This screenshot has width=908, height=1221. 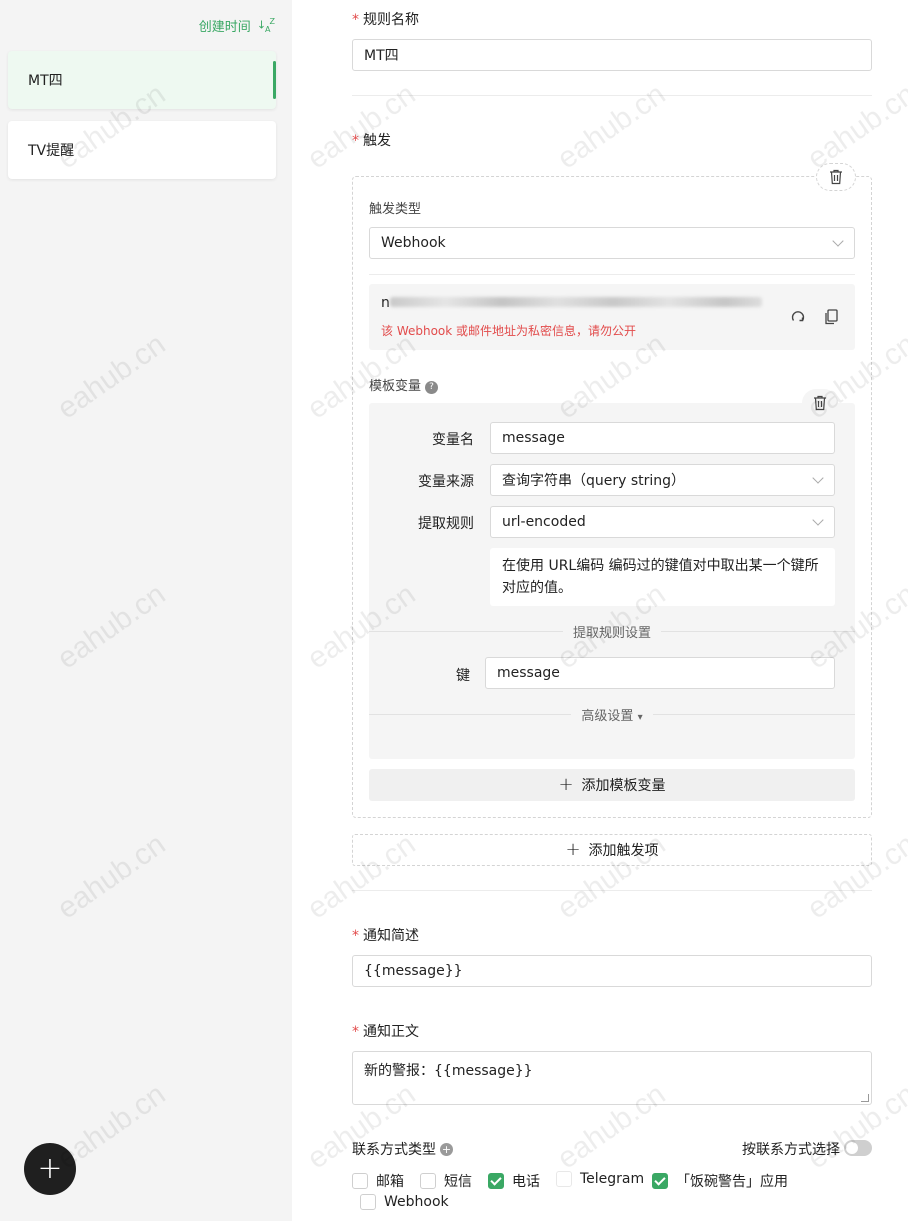 What do you see at coordinates (385, 20) in the screenshot?
I see `rule-name-label: * 规则名称` at bounding box center [385, 20].